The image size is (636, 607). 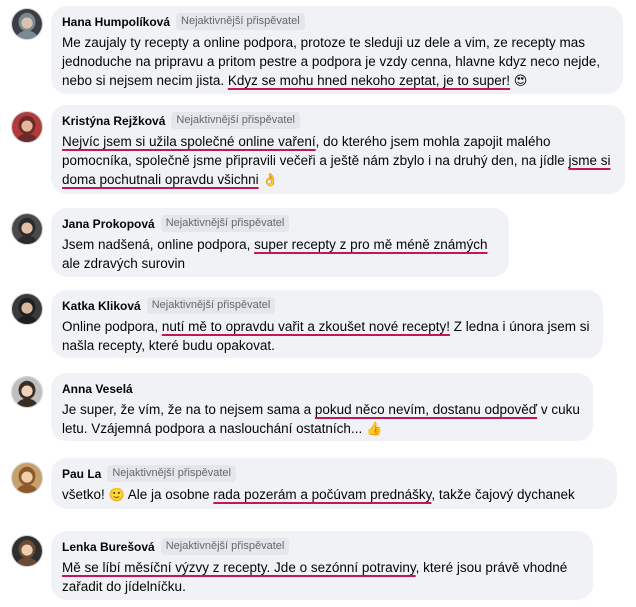 What do you see at coordinates (108, 547) in the screenshot?
I see `author-name: Lenka Burešová` at bounding box center [108, 547].